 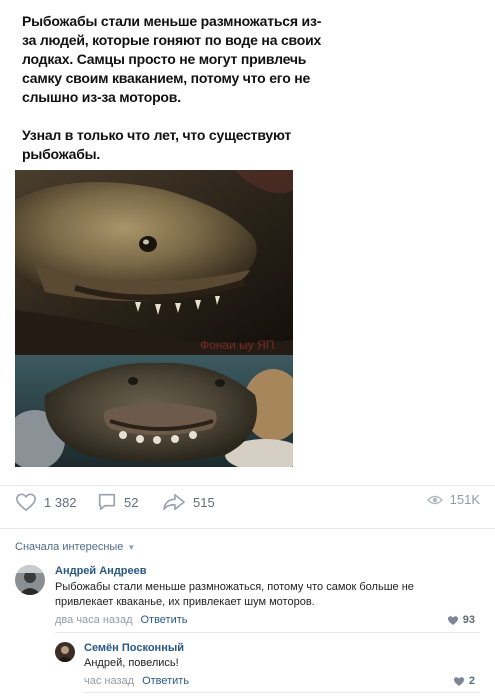 What do you see at coordinates (131, 547) in the screenshot?
I see `chevron-down-icon: ▼` at bounding box center [131, 547].